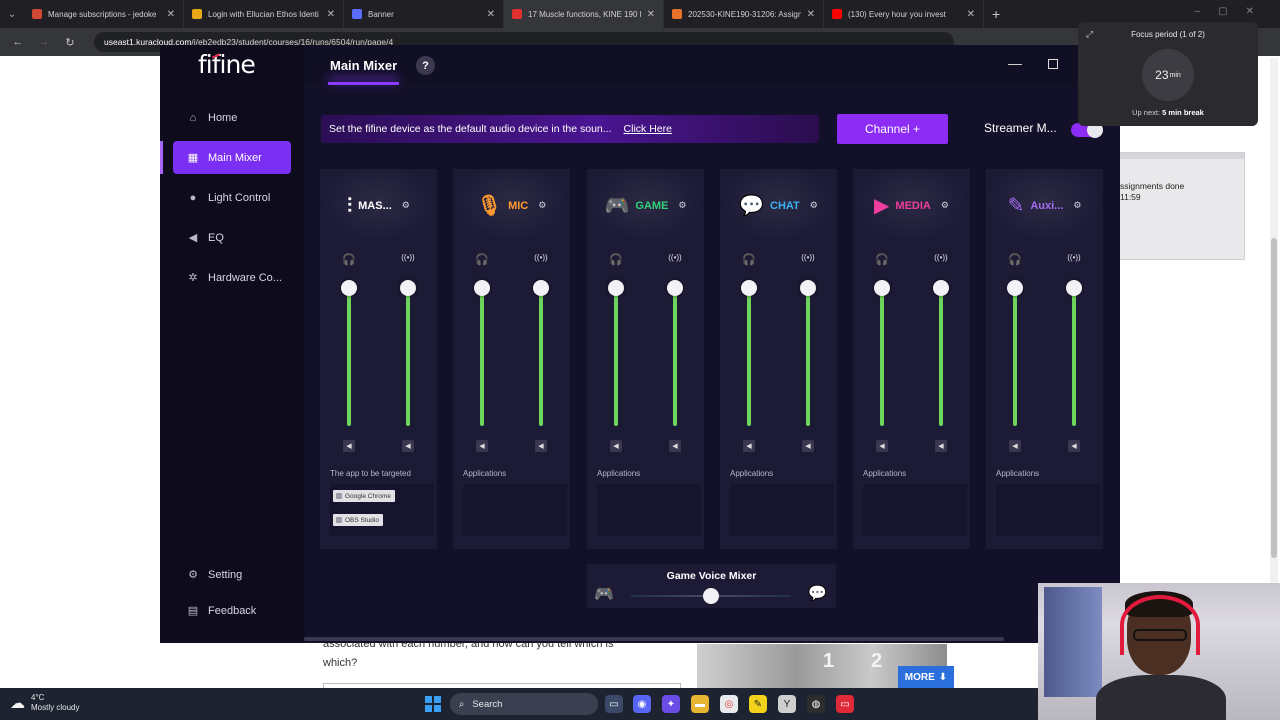 This screenshot has height=720, width=1280. Describe the element at coordinates (264, 14) in the screenshot. I see `browser-tab: Login with Ellucian Ethos Identi ✕` at that location.